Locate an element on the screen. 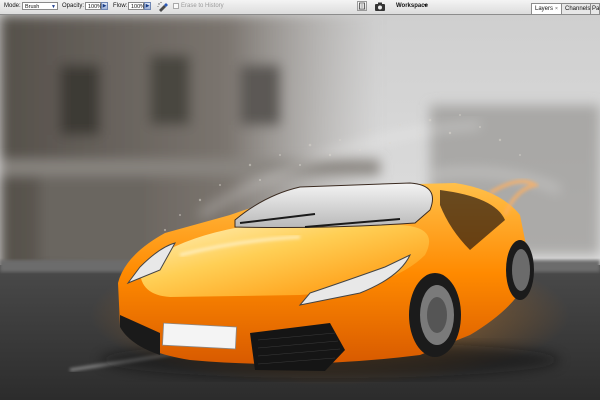  opacity-label: Opacity: is located at coordinates (73, 6).